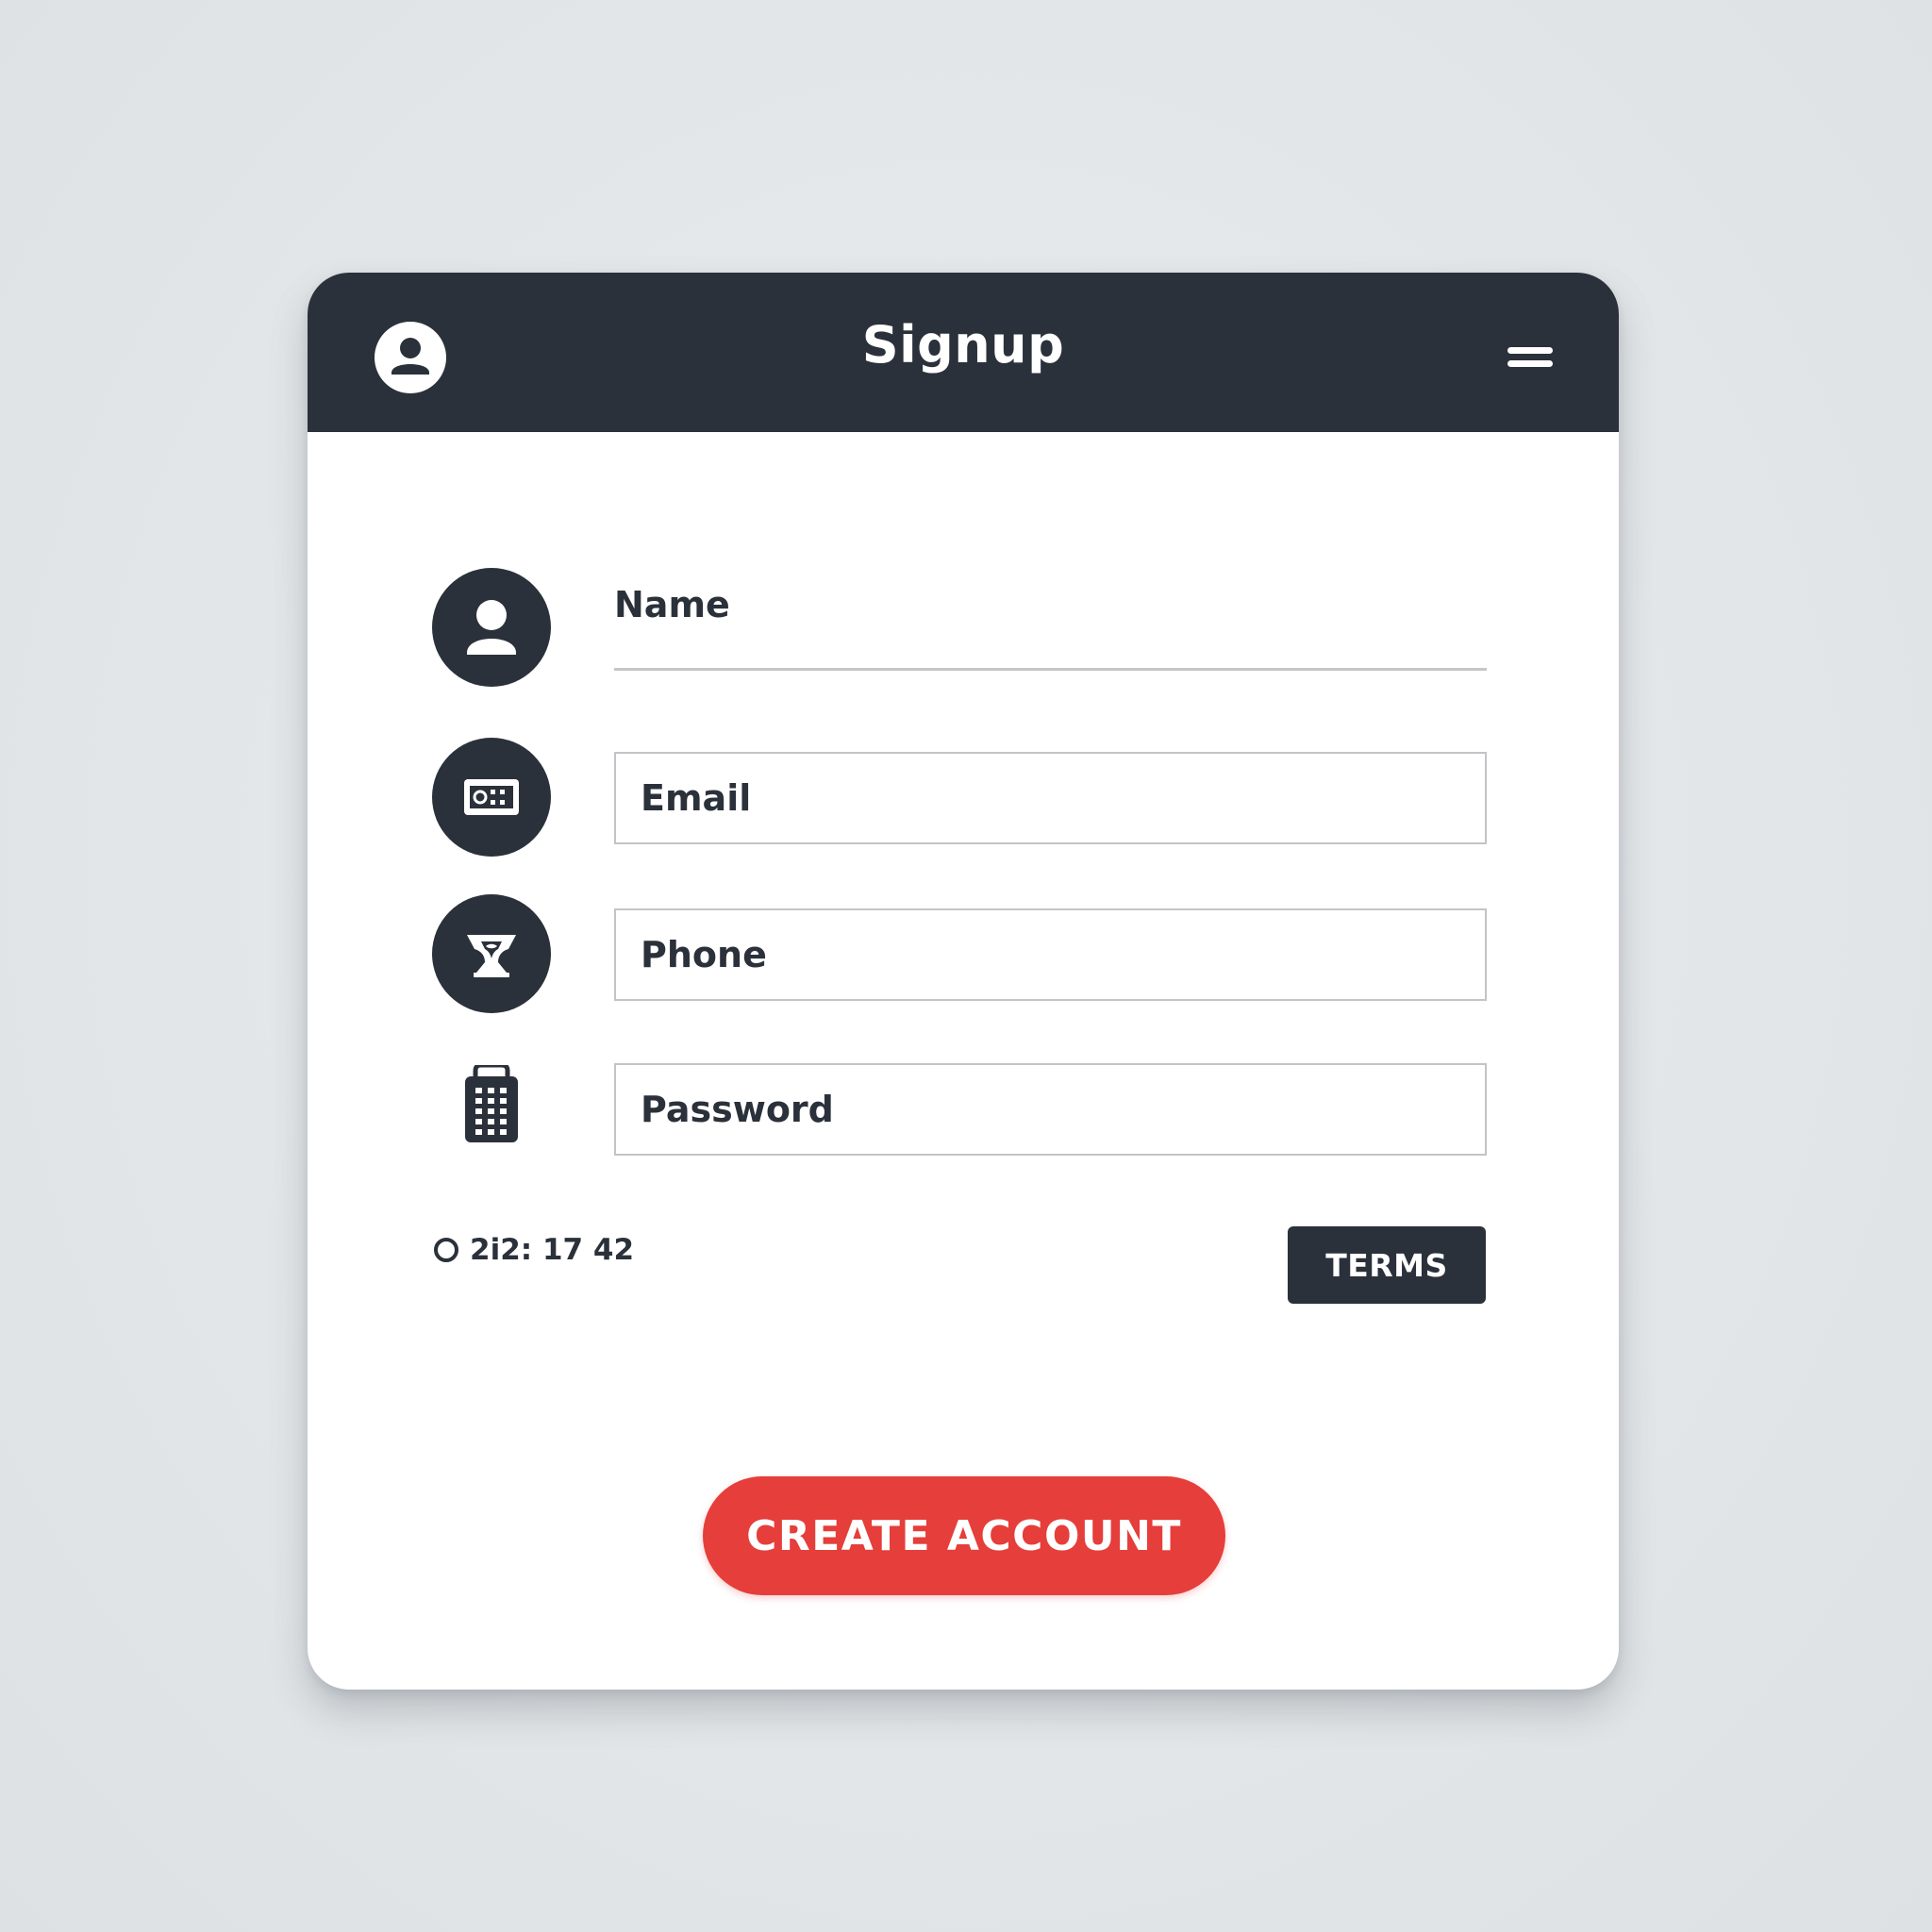  I want to click on phone-handset-icon, so click(491, 953).